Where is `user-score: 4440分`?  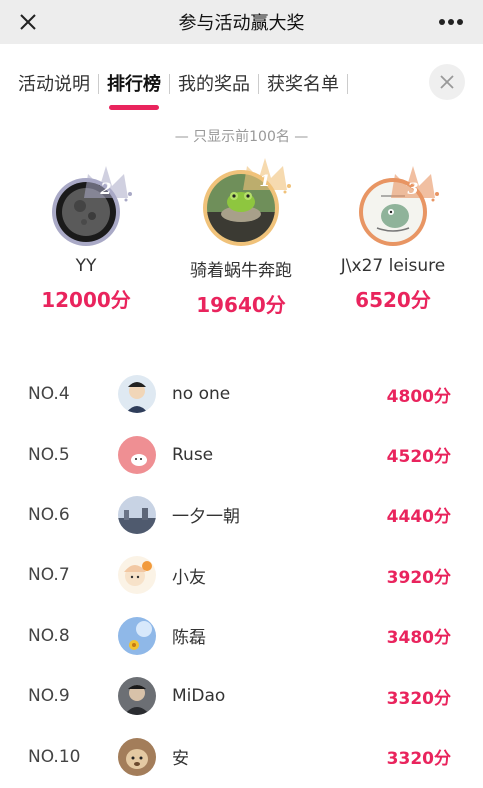
user-score: 4440分 is located at coordinates (418, 517).